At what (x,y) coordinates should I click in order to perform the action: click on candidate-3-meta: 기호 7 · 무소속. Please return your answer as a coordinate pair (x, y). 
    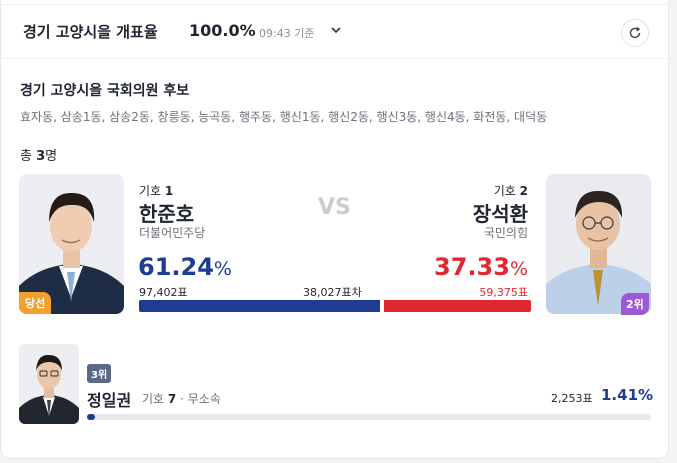
    Looking at the image, I should click on (181, 398).